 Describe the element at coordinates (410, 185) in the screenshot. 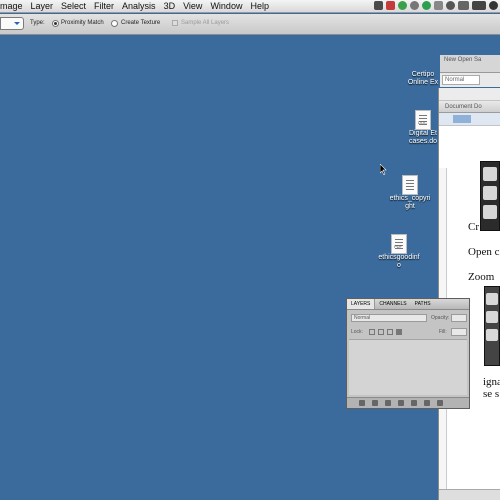

I see `document-icon` at that location.